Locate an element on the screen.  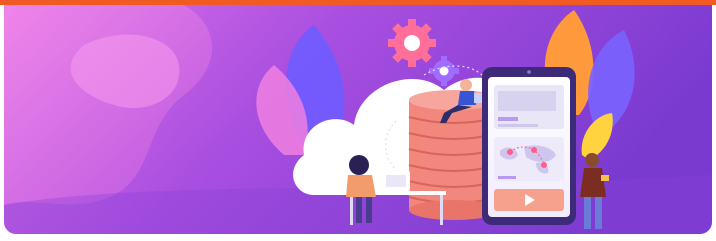
smartphone-icon is located at coordinates (529, 146).